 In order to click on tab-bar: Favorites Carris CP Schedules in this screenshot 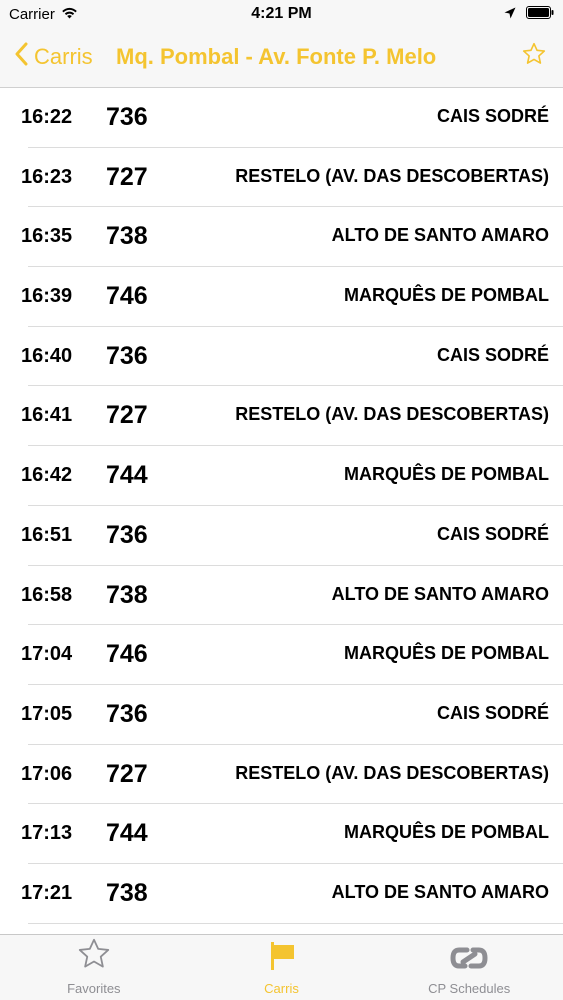, I will do `click(281, 967)`.